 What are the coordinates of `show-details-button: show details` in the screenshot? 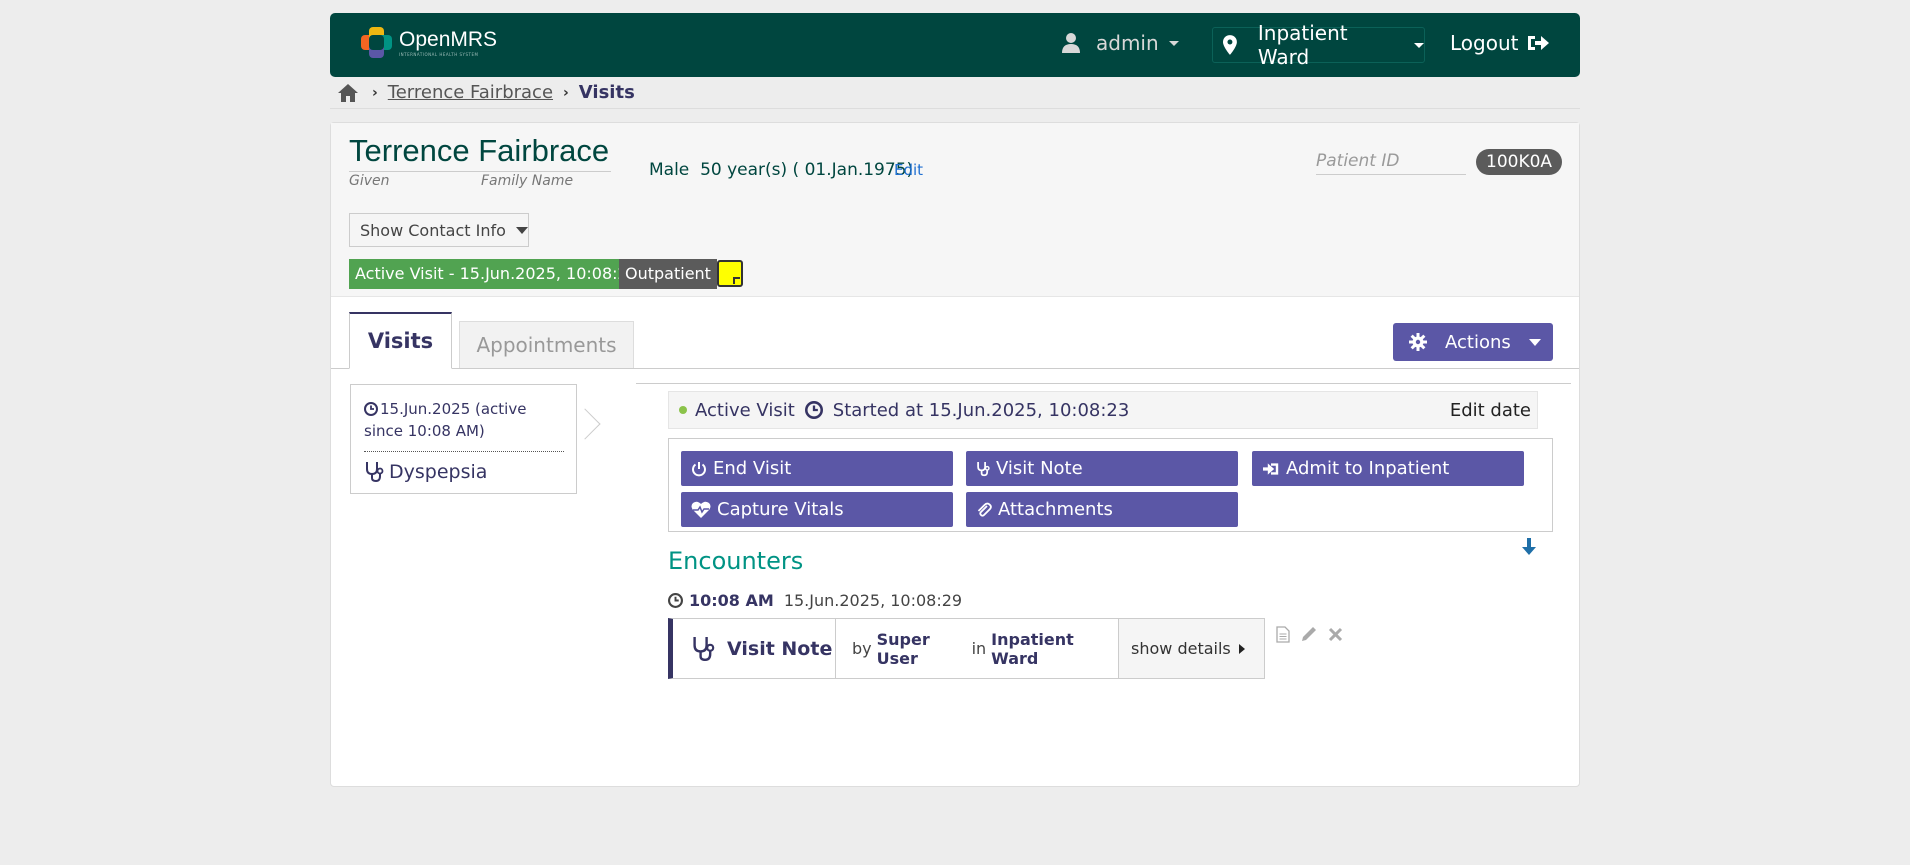 It's located at (1191, 648).